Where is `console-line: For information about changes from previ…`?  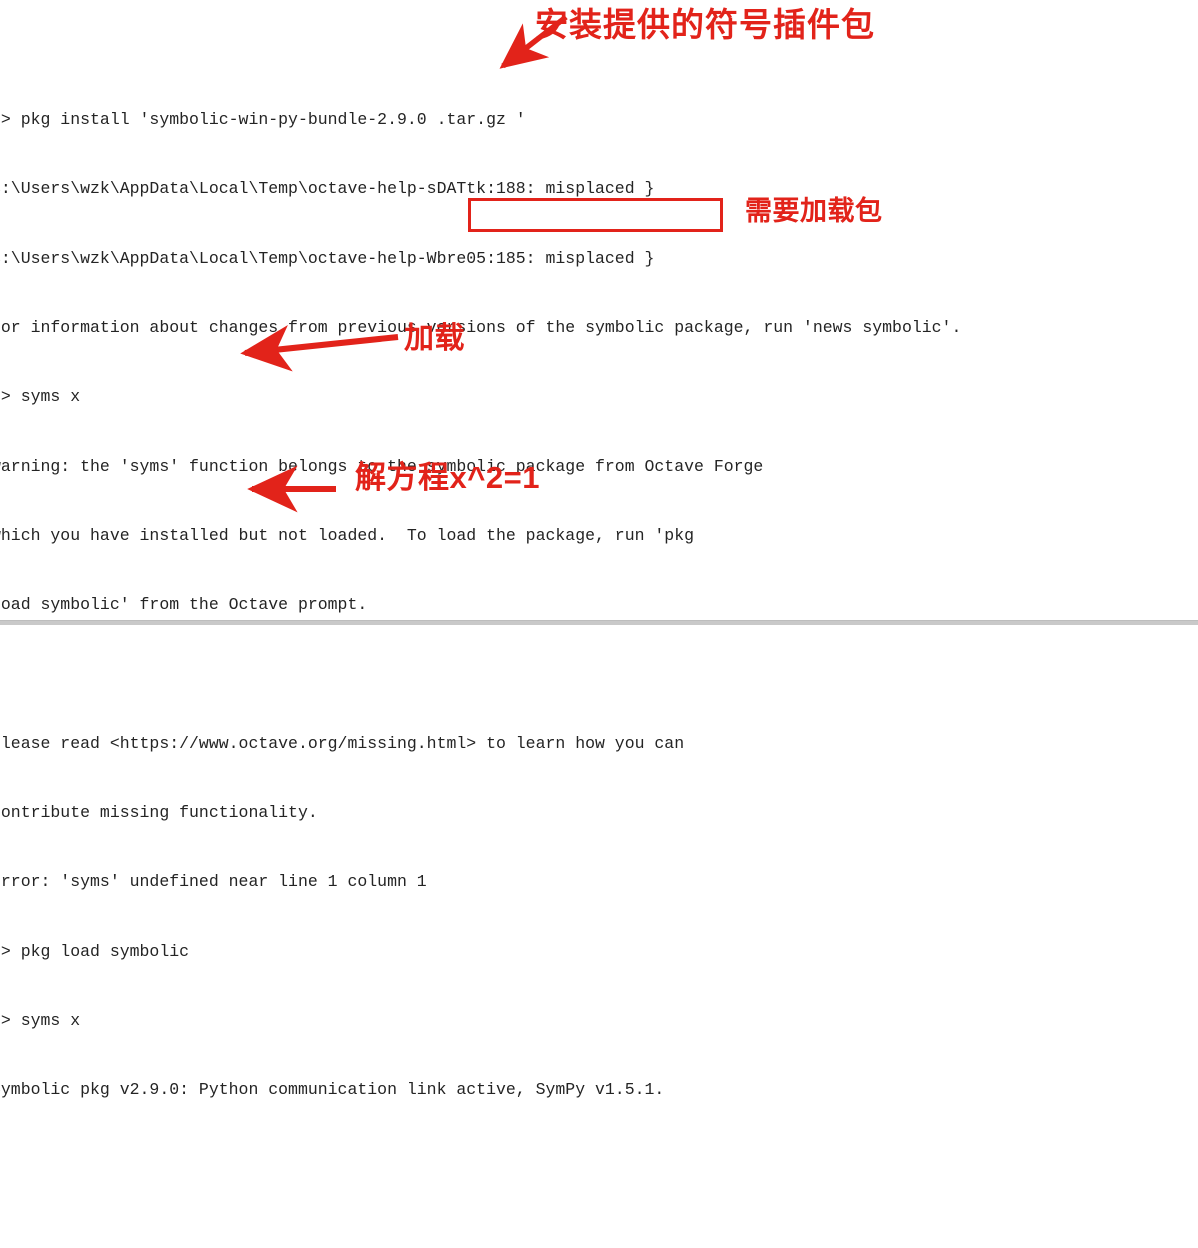
console-line: For information about changes from previ… is located at coordinates (481, 328).